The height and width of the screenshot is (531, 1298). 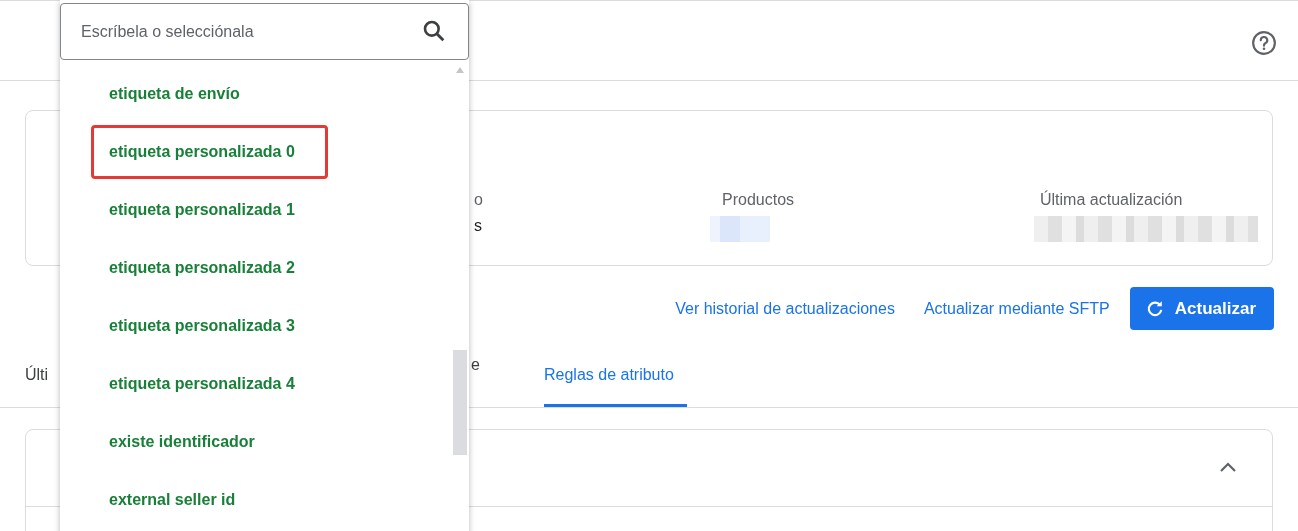 I want to click on scrollbar-thumb, so click(x=460, y=402).